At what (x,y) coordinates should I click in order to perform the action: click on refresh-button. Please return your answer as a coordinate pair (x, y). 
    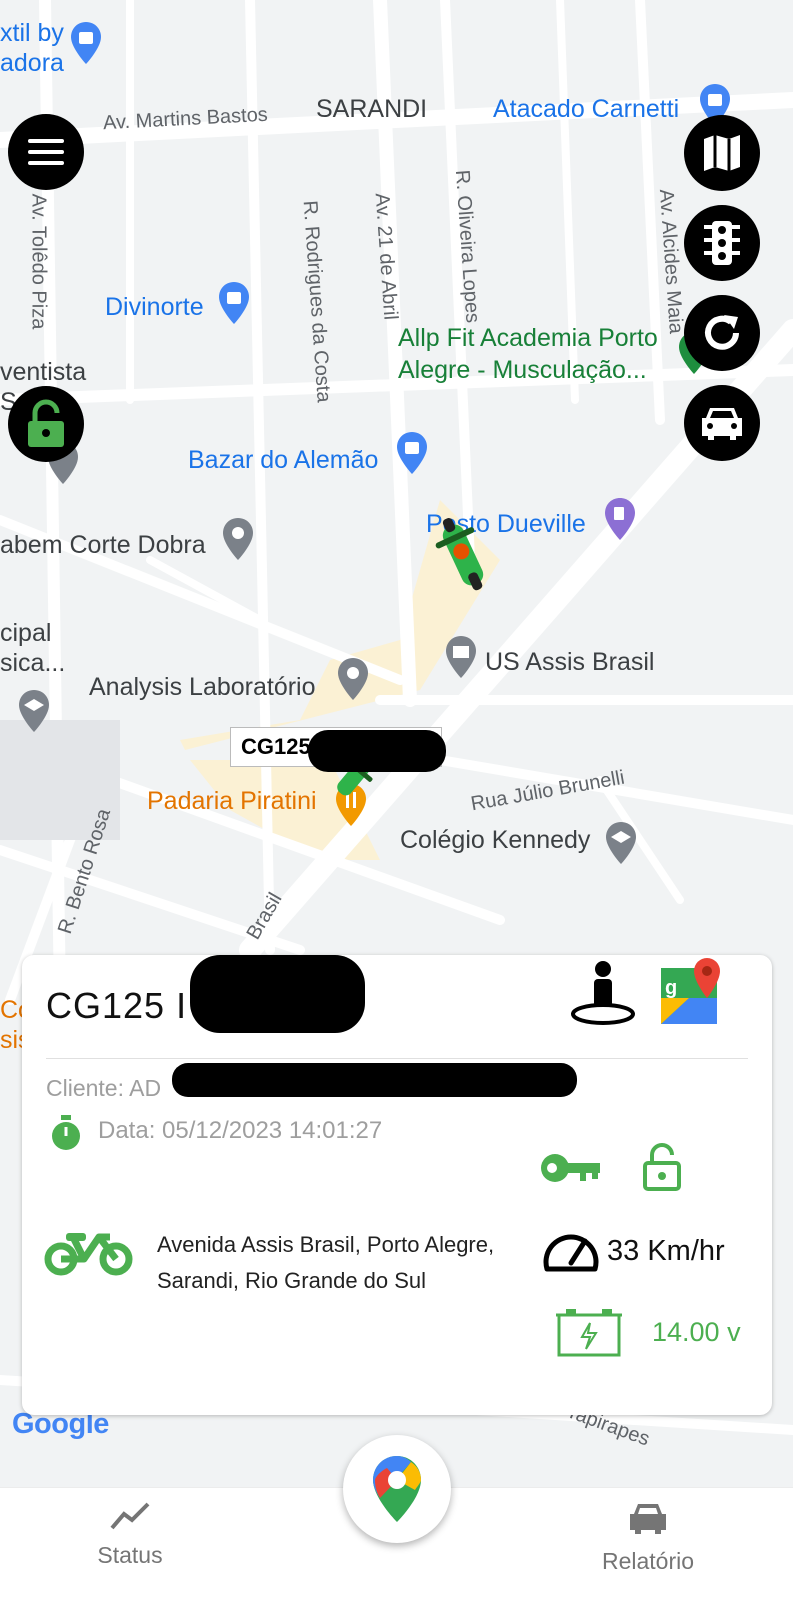
    Looking at the image, I should click on (722, 333).